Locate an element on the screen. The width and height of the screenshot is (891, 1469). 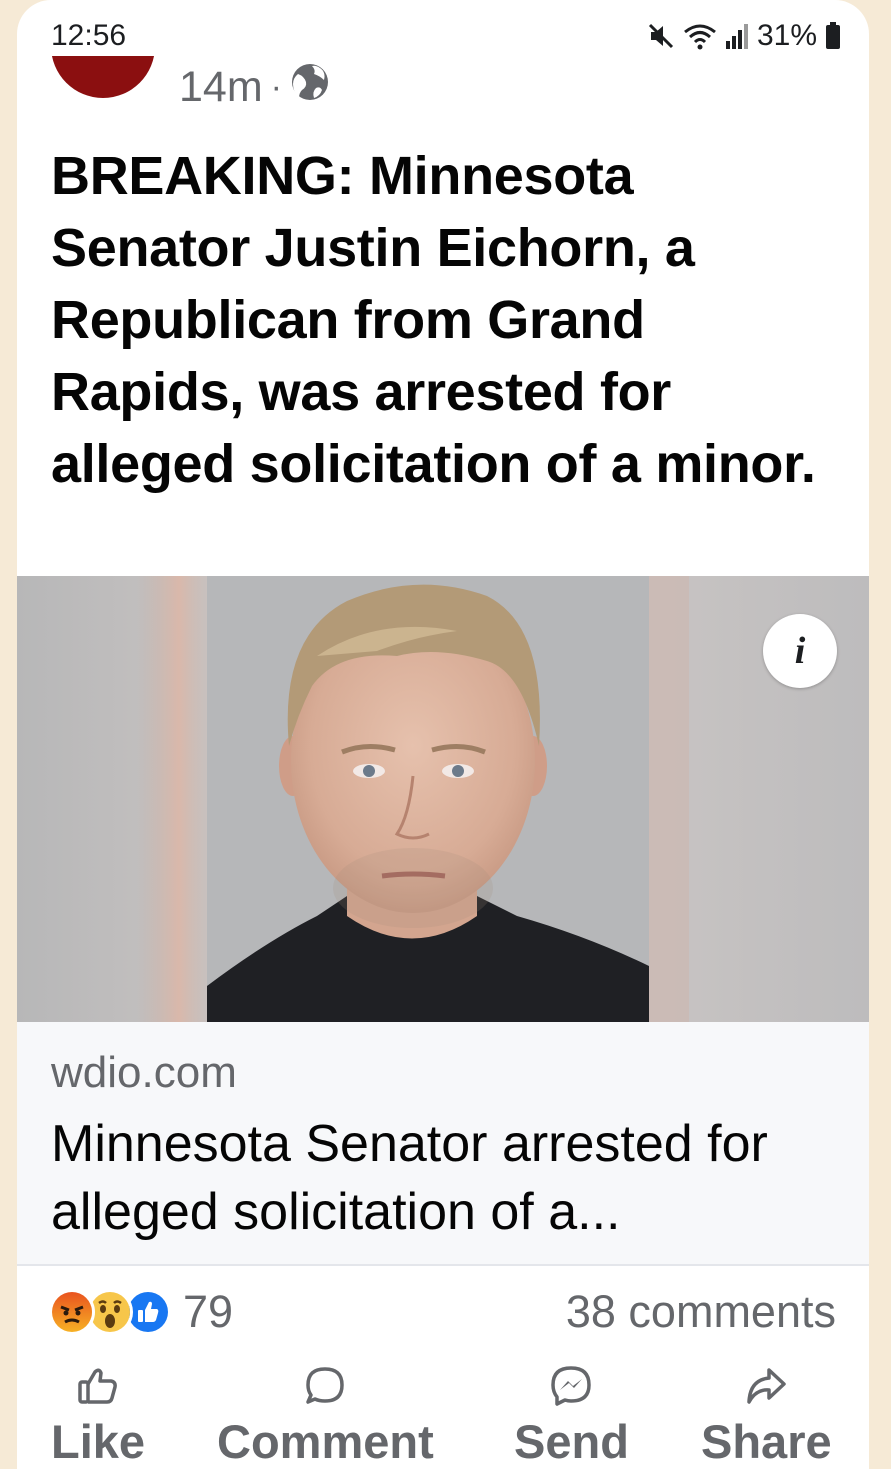
post-meta: 14m · is located at coordinates (254, 87).